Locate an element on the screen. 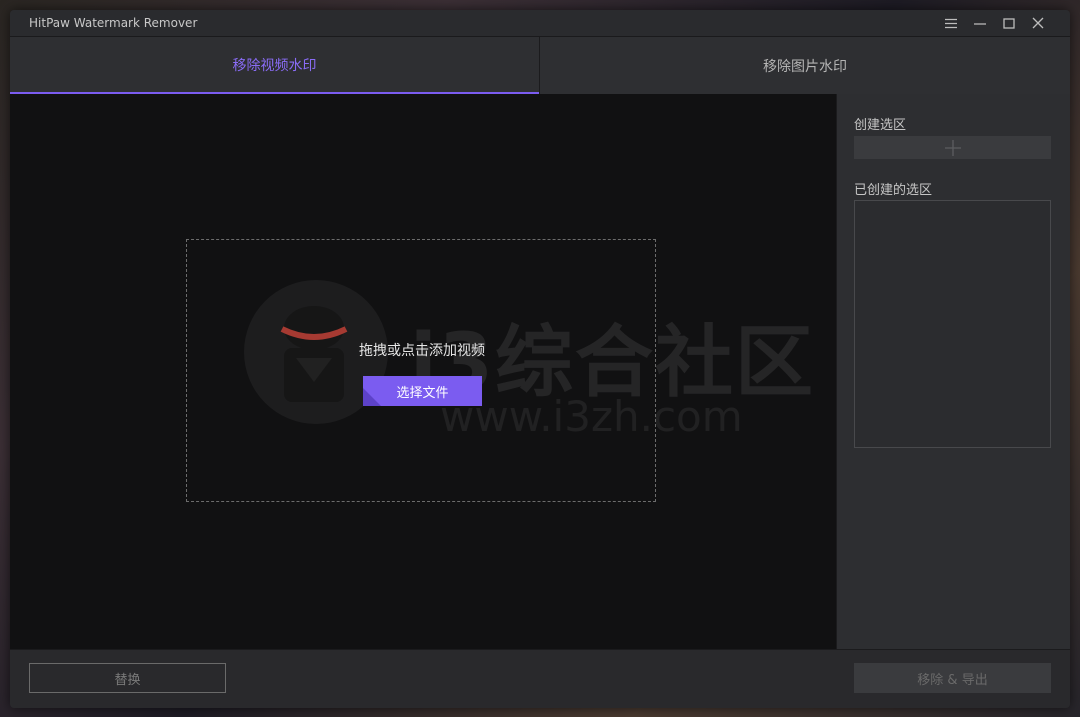  plus-icon is located at coordinates (952, 147).